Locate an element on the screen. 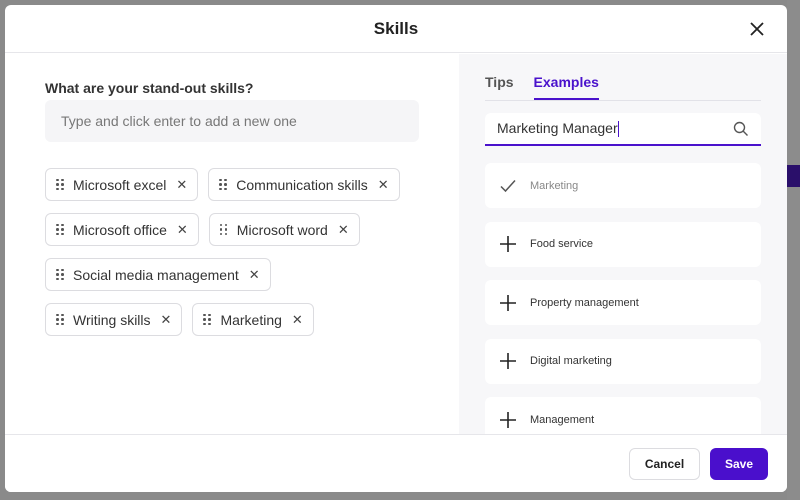 This screenshot has width=800, height=500. skill-chip: Communication skills ✕ is located at coordinates (304, 184).